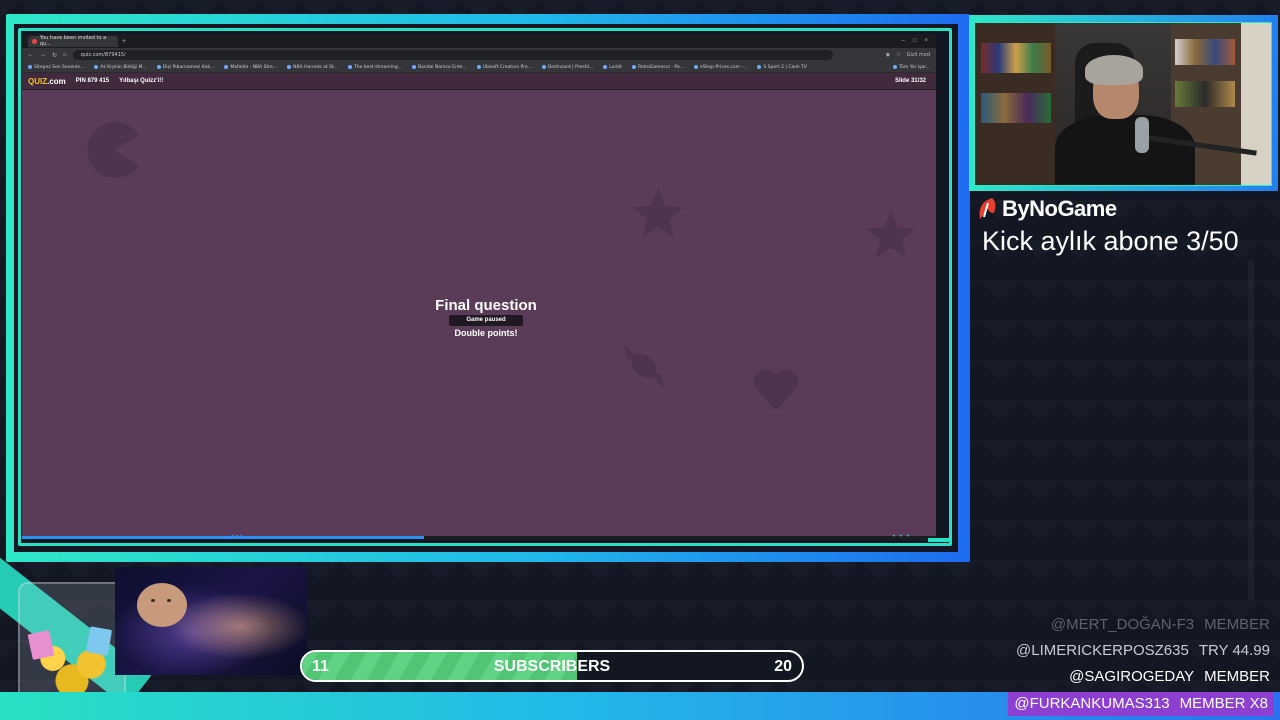 The width and height of the screenshot is (1280, 720). I want to click on game-paused-badge: Game paused, so click(486, 320).